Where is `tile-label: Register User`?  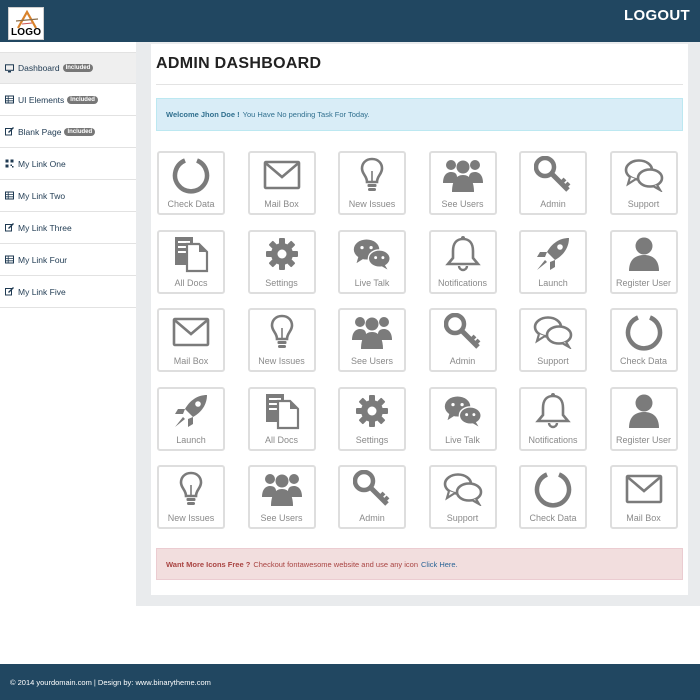 tile-label: Register User is located at coordinates (643, 439).